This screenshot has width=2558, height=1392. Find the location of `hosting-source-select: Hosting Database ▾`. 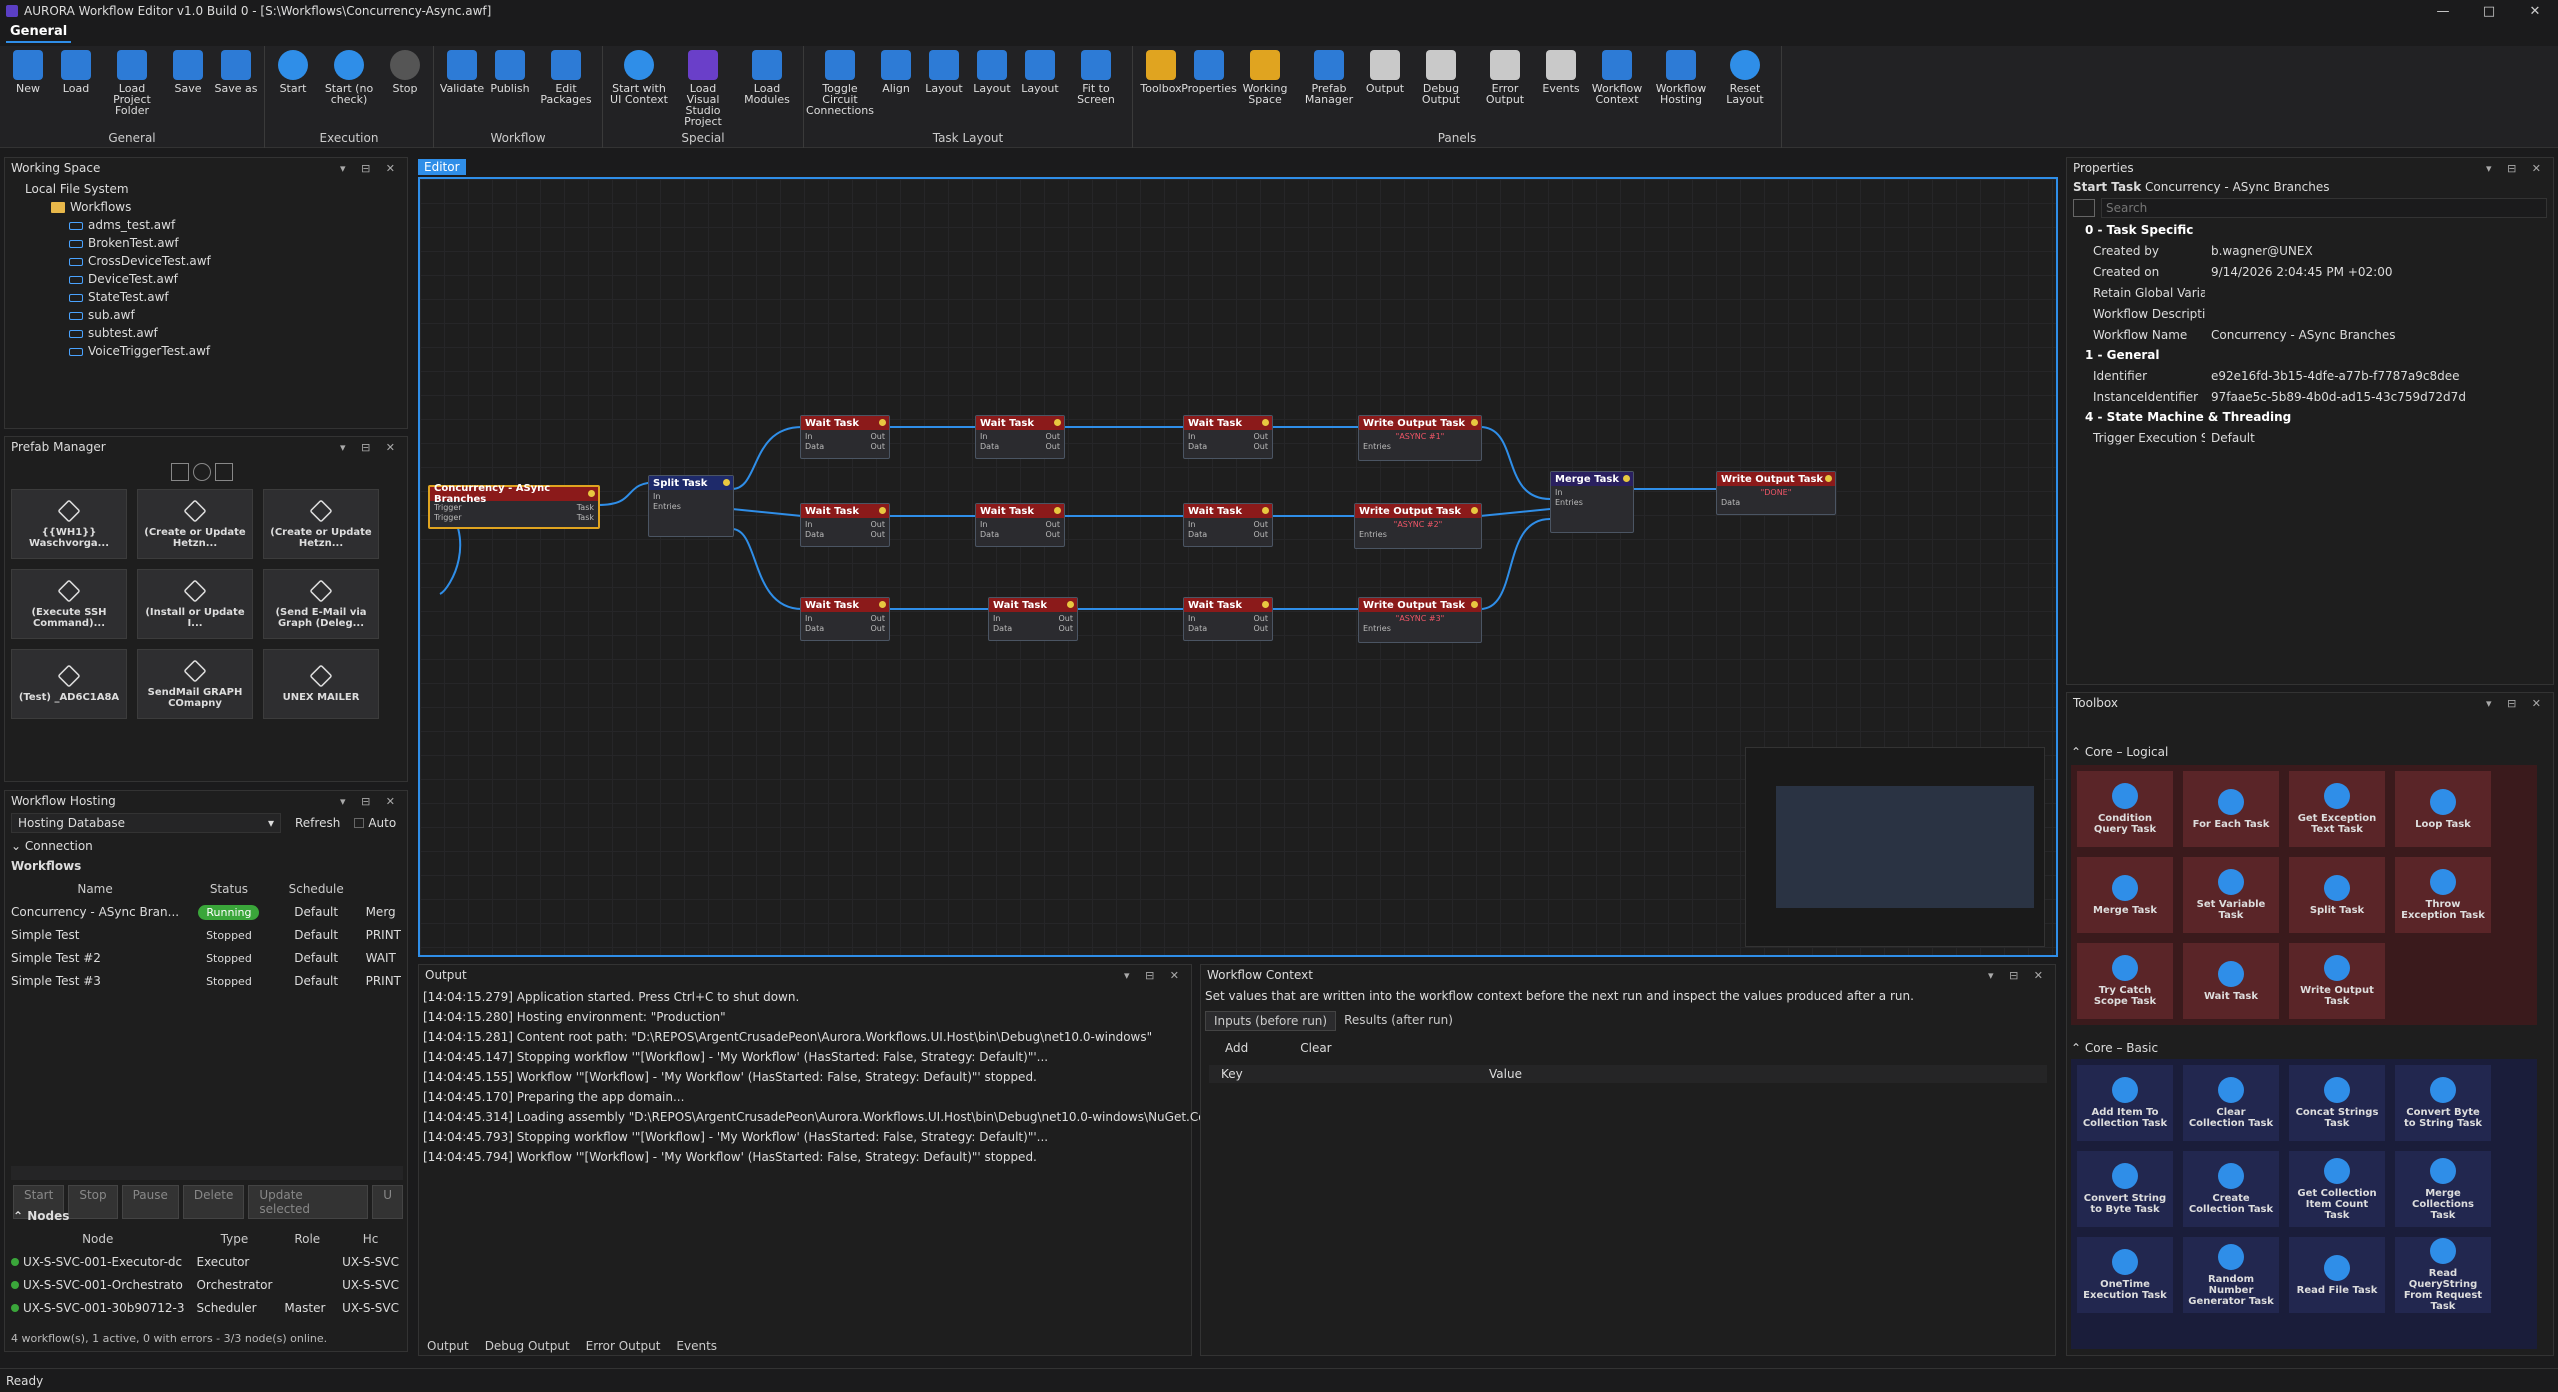

hosting-source-select: Hosting Database ▾ is located at coordinates (146, 823).